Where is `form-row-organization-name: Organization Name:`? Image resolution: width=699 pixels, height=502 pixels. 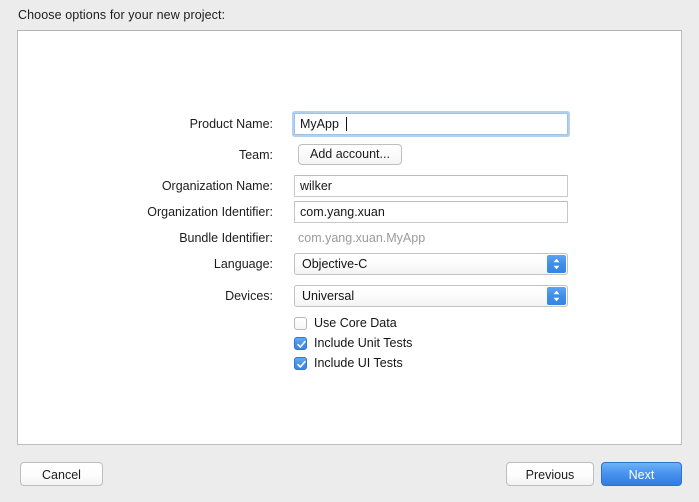
form-row-organization-name: Organization Name: is located at coordinates (349, 186).